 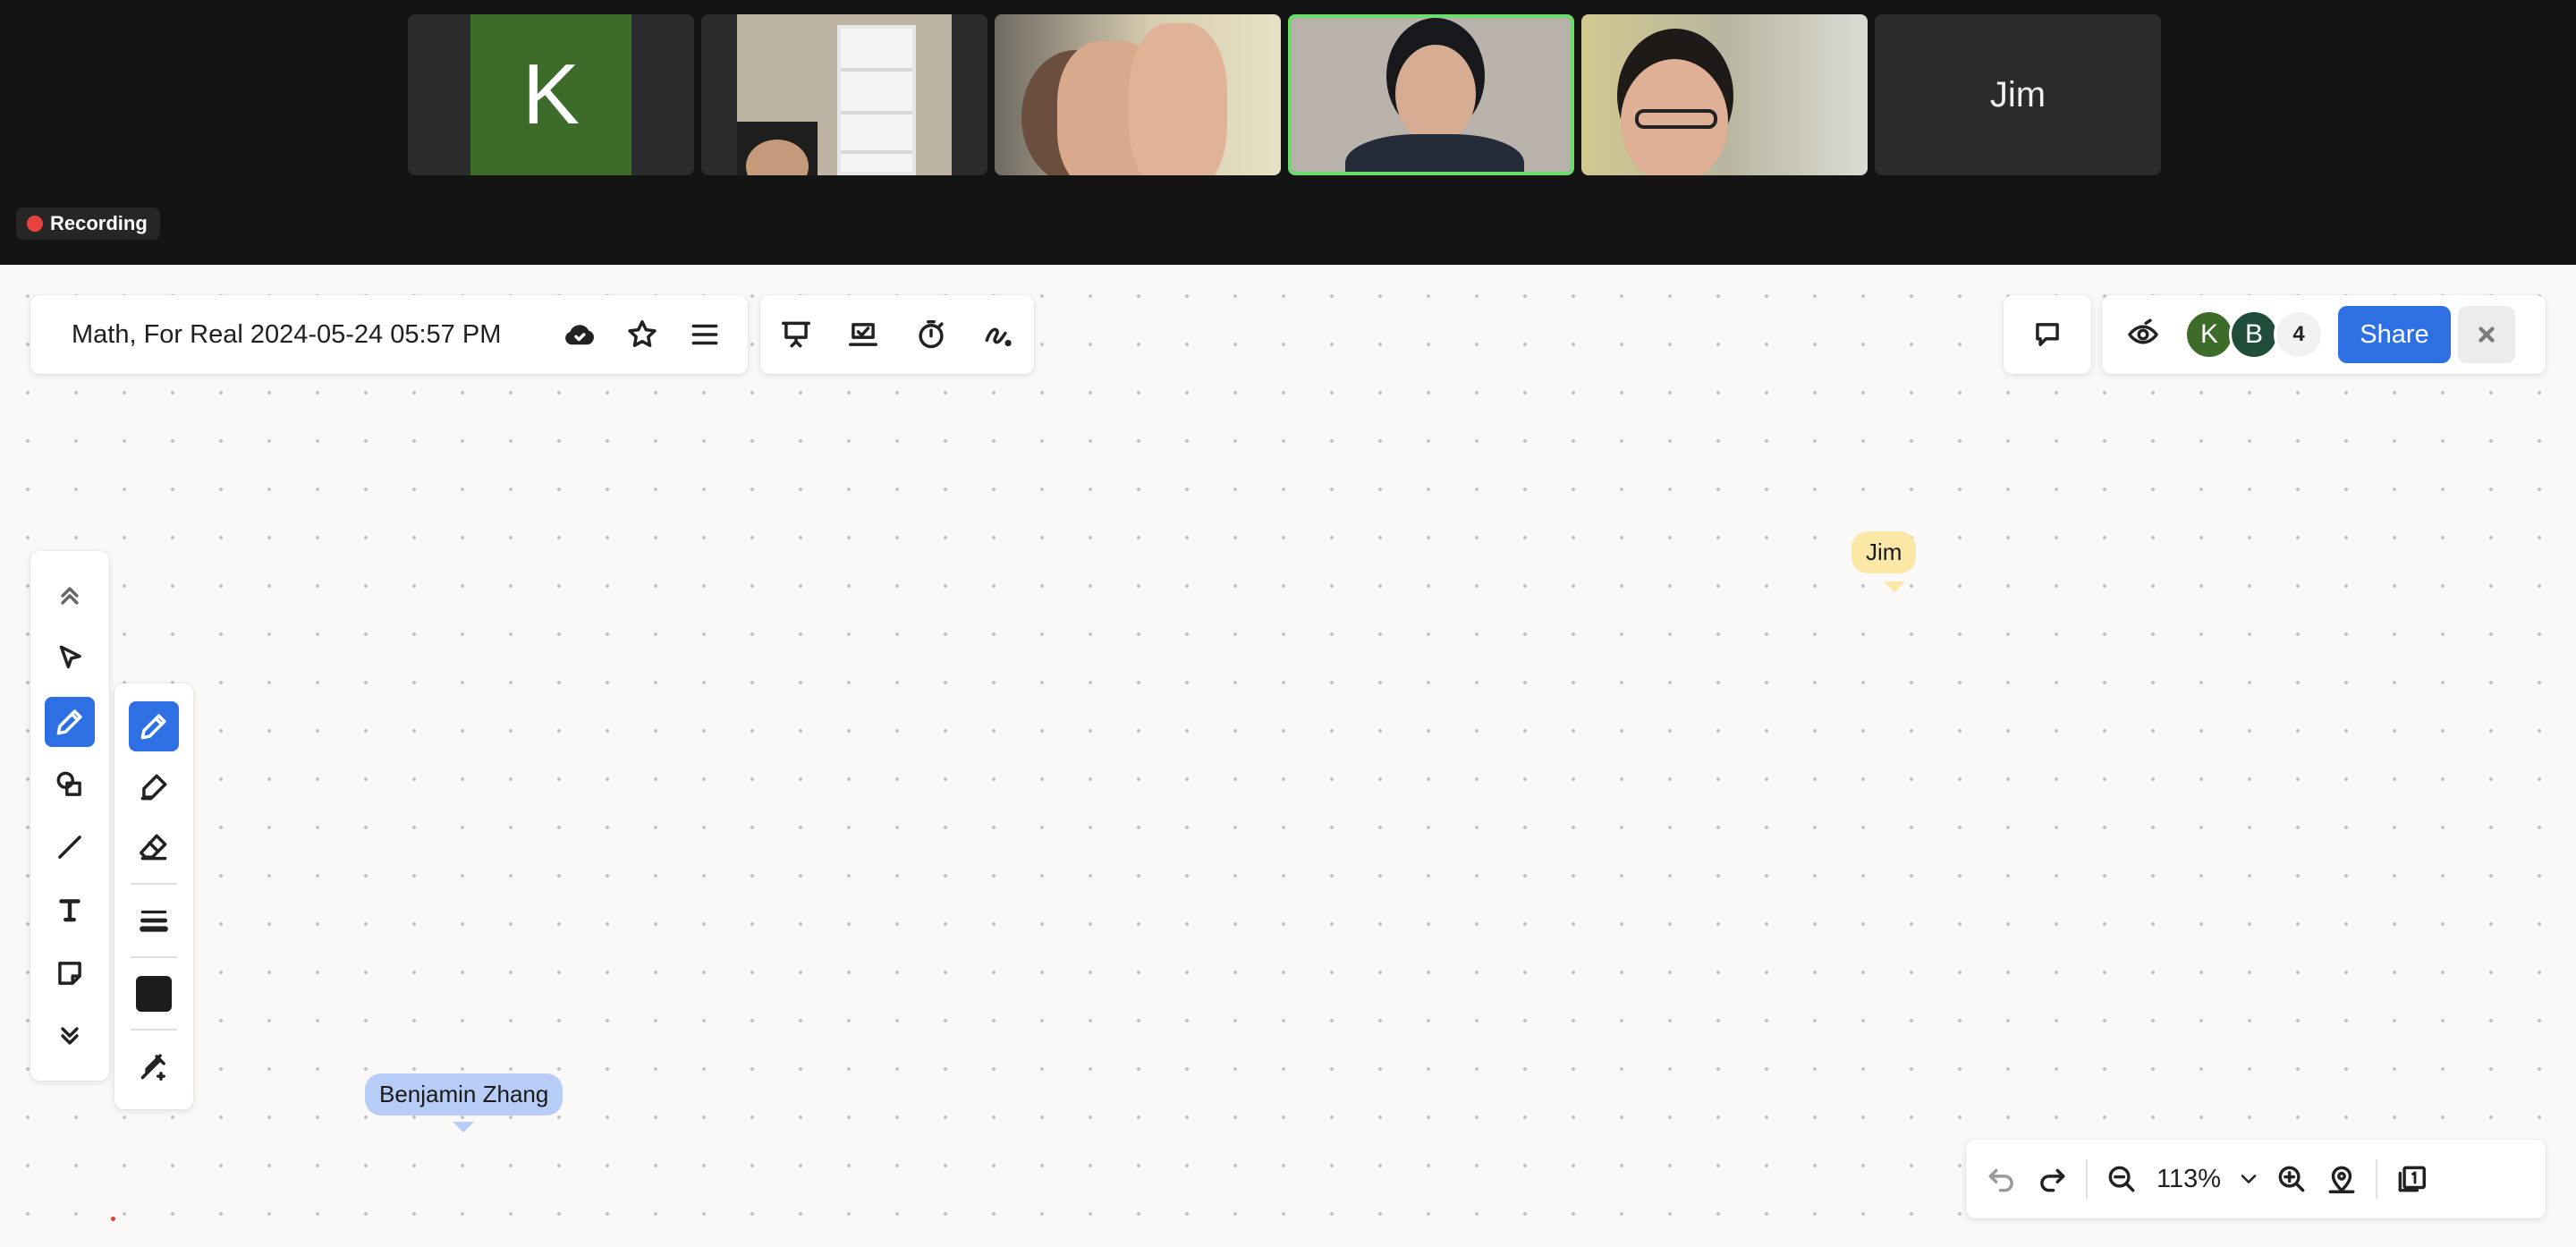 I want to click on eyedropper-icon, so click(x=154, y=1066).